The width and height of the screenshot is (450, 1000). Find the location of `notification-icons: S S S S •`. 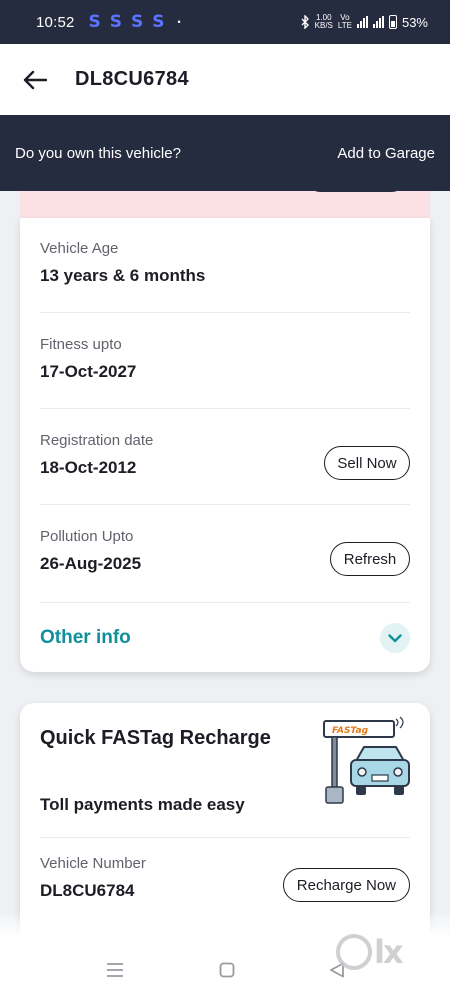

notification-icons: S S S S • is located at coordinates (135, 22).